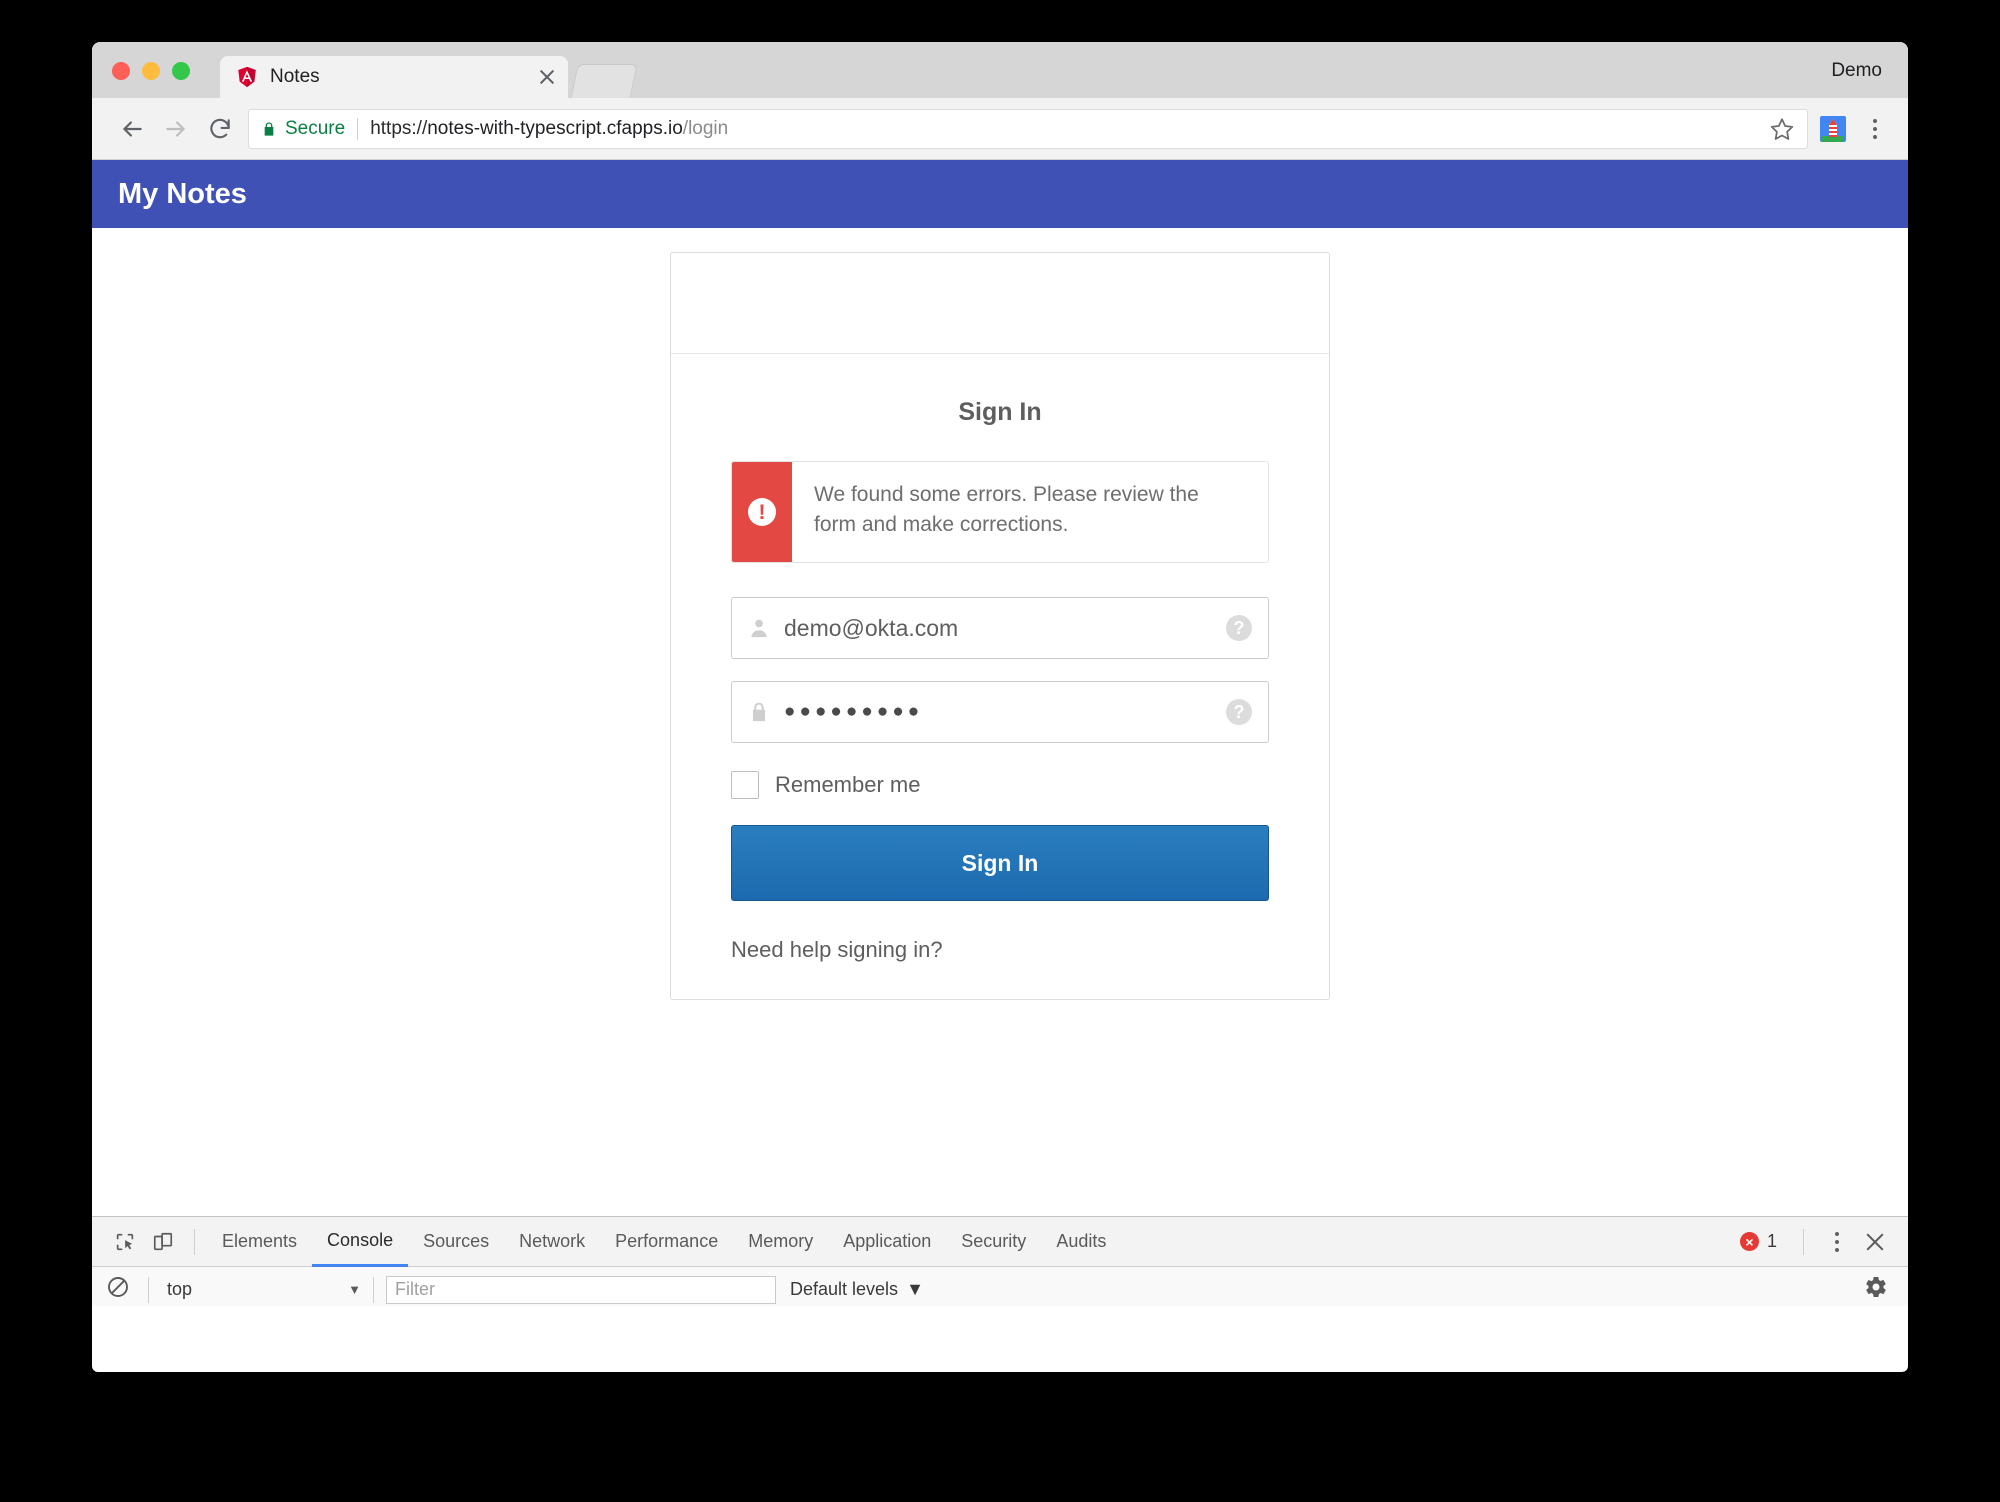 The image size is (2000, 1502). What do you see at coordinates (125, 1242) in the screenshot?
I see `inspect-element-icon` at bounding box center [125, 1242].